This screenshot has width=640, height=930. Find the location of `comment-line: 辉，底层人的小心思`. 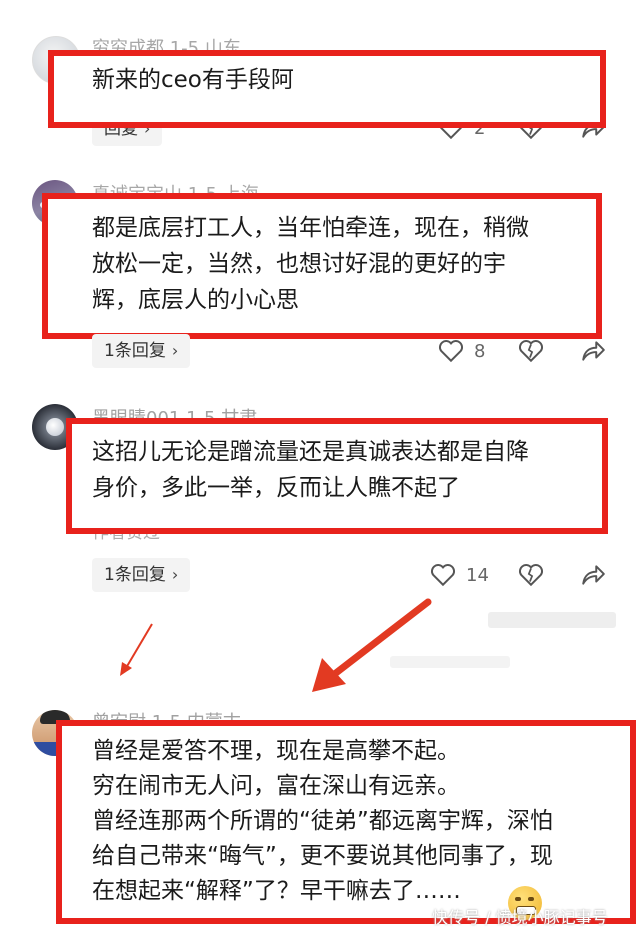

comment-line: 辉，底层人的小心思 is located at coordinates (195, 300).